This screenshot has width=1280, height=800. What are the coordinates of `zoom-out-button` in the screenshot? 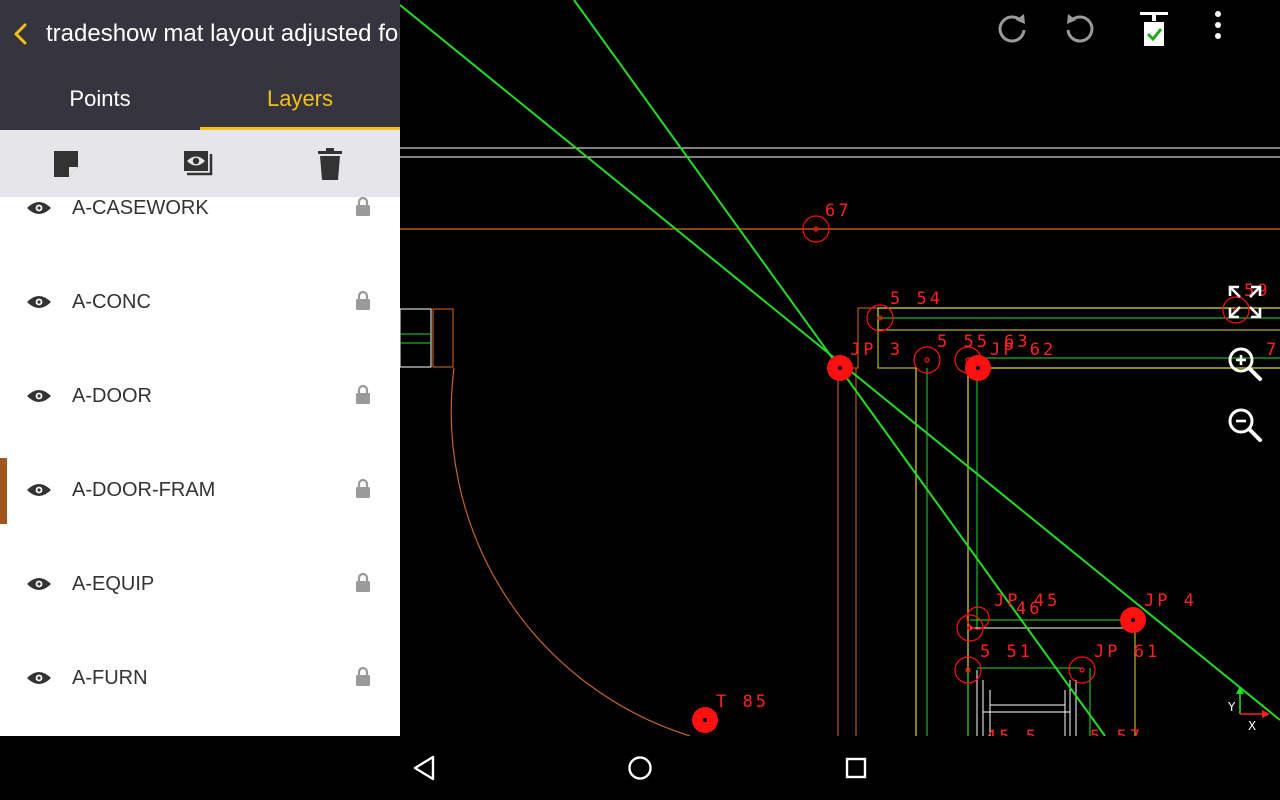 It's located at (1249, 429).